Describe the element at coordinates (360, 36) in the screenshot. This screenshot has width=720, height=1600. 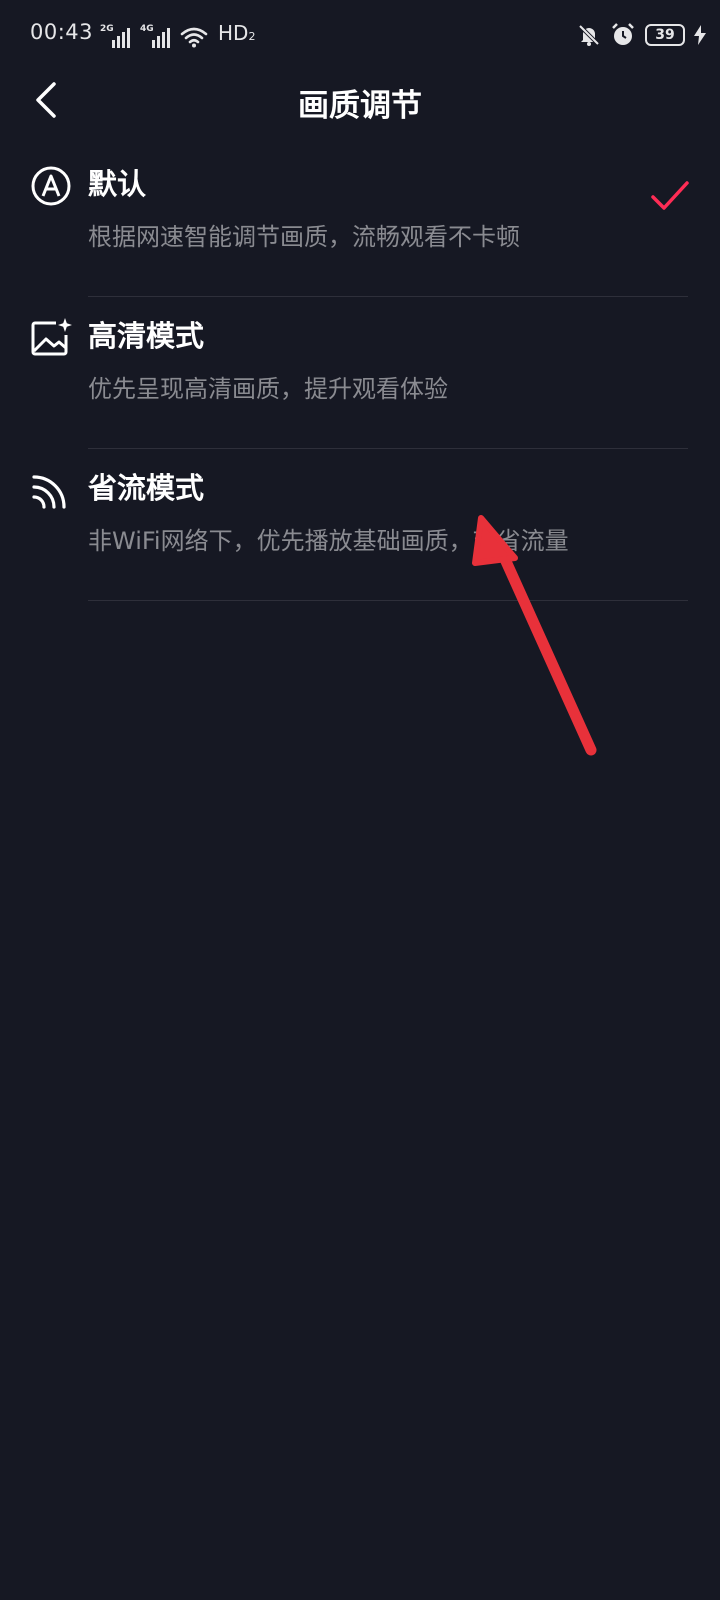
I see `status-bar: 00:43 2G 4G HD2 39` at that location.